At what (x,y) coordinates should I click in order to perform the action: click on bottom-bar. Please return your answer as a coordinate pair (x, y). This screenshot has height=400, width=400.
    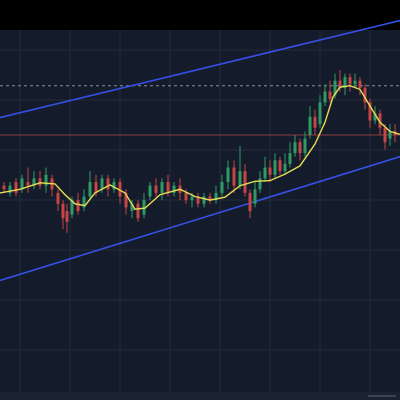
    Looking at the image, I should click on (200, 396).